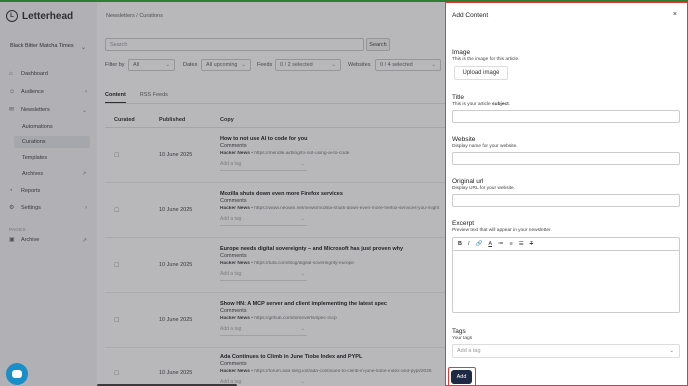 This screenshot has height=386, width=688. What do you see at coordinates (481, 73) in the screenshot?
I see `upload-image-button: Upload image` at bounding box center [481, 73].